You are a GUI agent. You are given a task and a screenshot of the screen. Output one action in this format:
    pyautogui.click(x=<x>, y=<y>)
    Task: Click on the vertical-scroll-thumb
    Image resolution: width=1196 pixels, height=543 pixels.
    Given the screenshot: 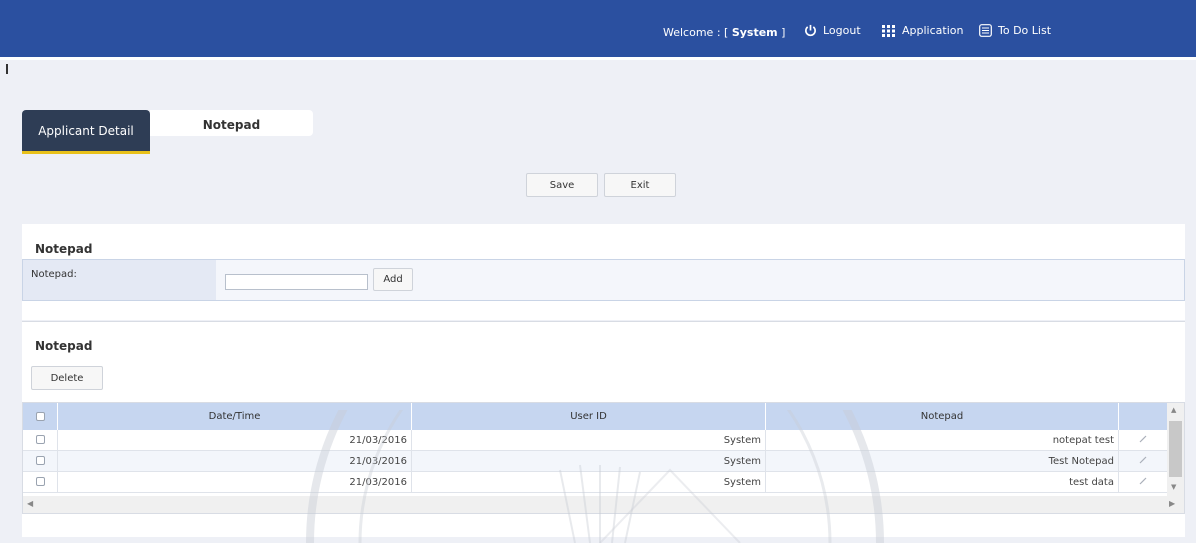 What is the action you would take?
    pyautogui.click(x=1175, y=449)
    